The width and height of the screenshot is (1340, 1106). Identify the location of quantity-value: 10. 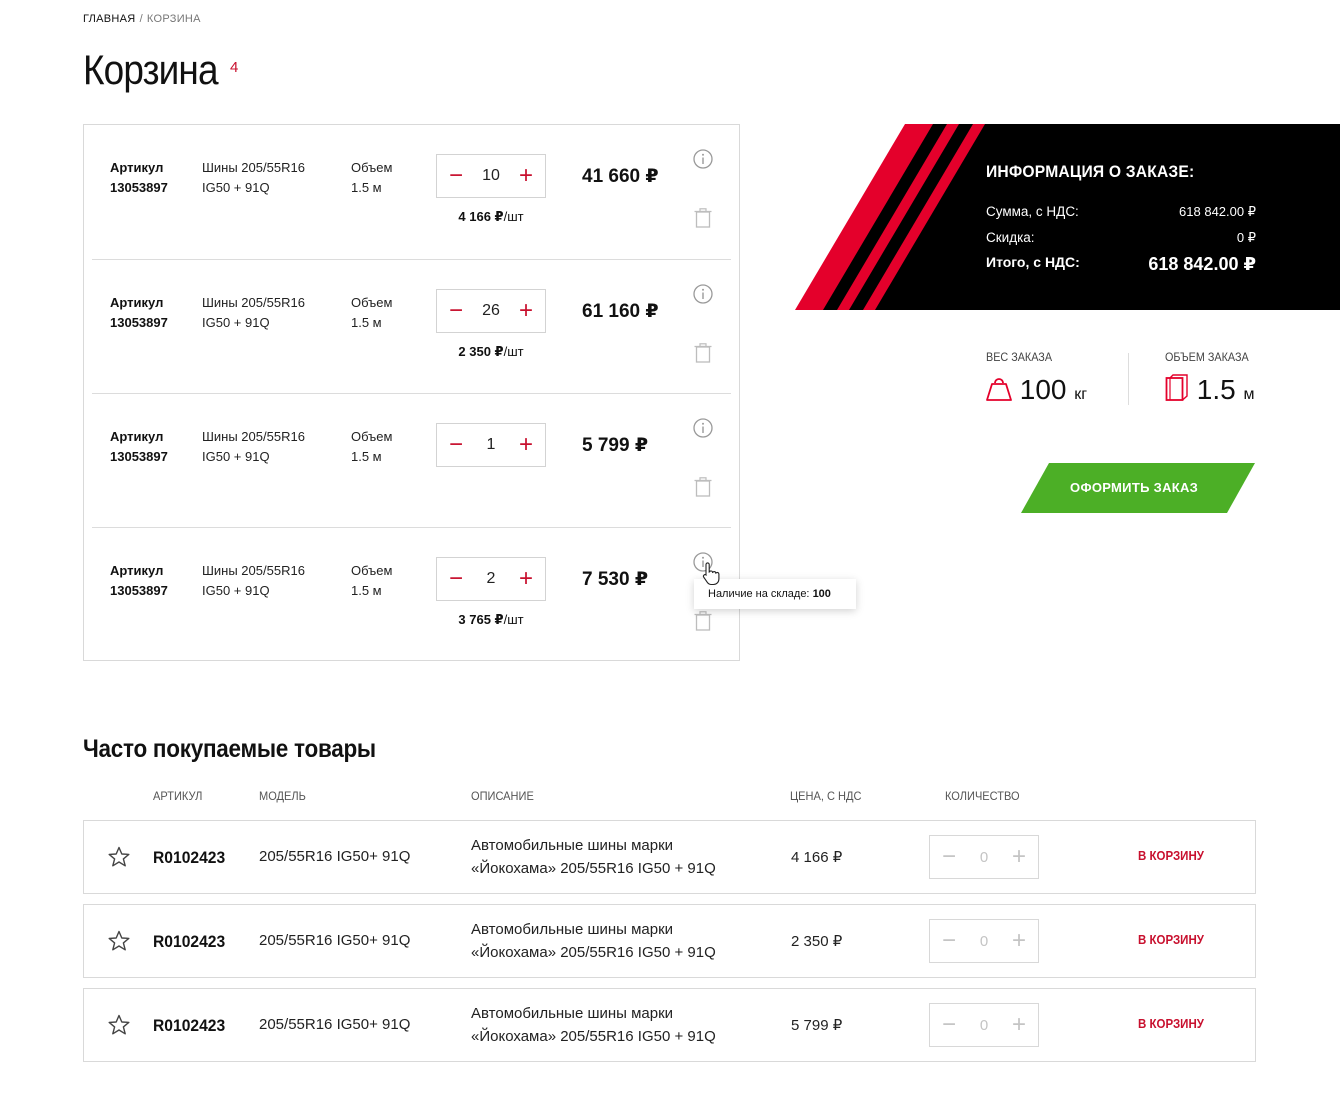
(491, 176).